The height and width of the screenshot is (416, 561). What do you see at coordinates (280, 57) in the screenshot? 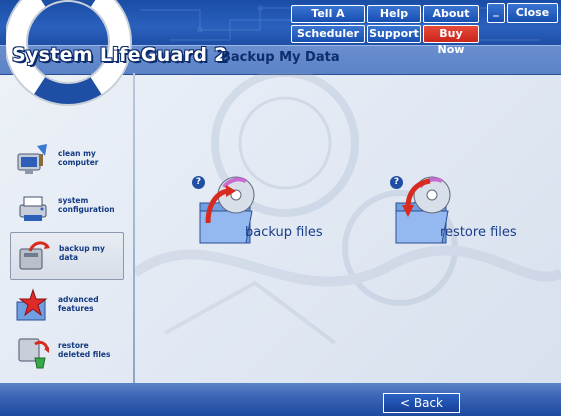
I see `page-title: Backup My Data` at bounding box center [280, 57].